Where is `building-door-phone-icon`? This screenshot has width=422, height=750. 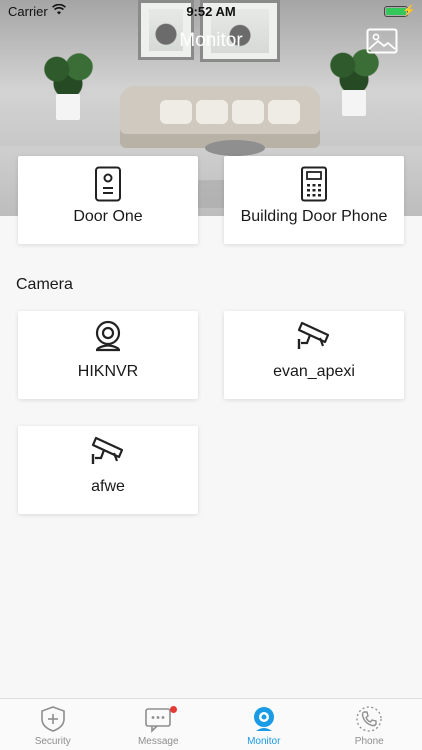 building-door-phone-icon is located at coordinates (314, 184).